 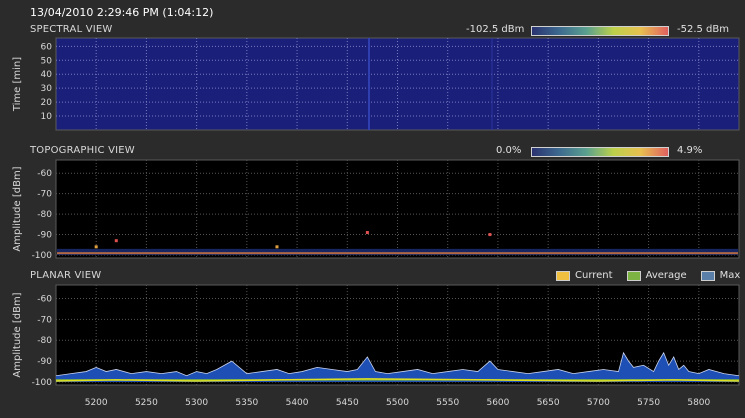 I want to click on x-tick-3: 5350, so click(x=246, y=403).